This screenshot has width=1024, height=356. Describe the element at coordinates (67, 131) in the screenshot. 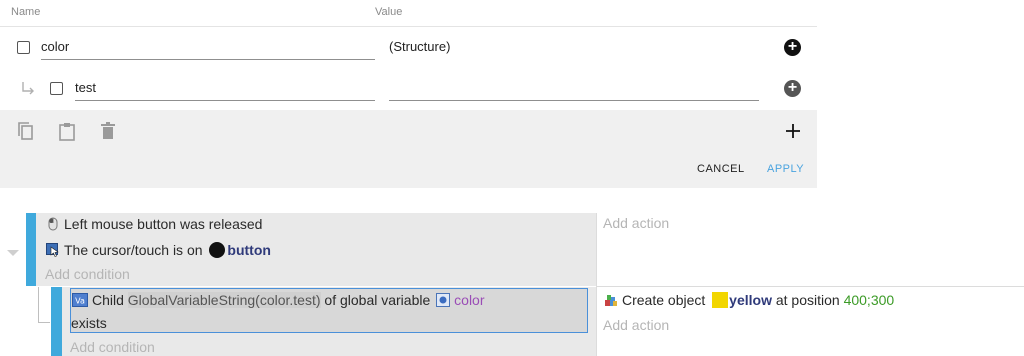

I see `paste-icon` at that location.